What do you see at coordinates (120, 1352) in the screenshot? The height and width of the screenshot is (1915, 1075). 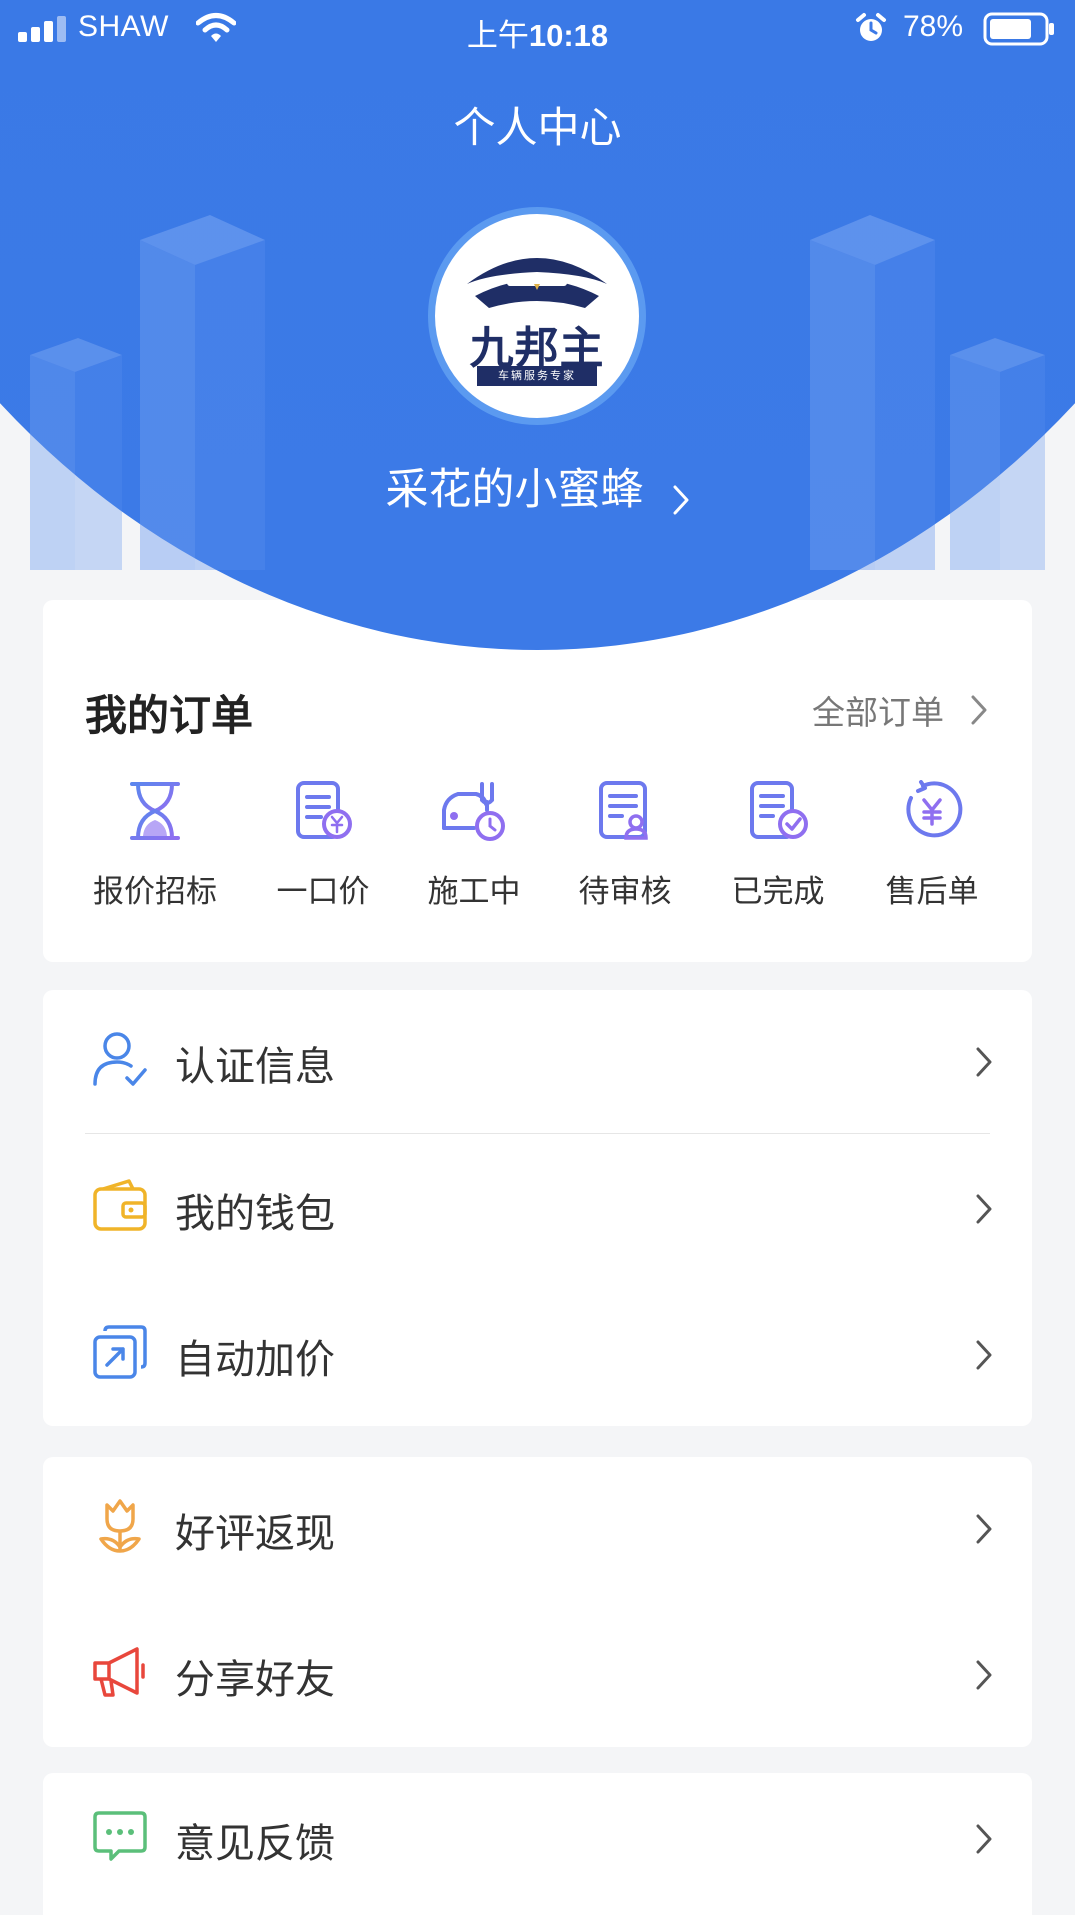 I see `auto-markup-icon` at bounding box center [120, 1352].